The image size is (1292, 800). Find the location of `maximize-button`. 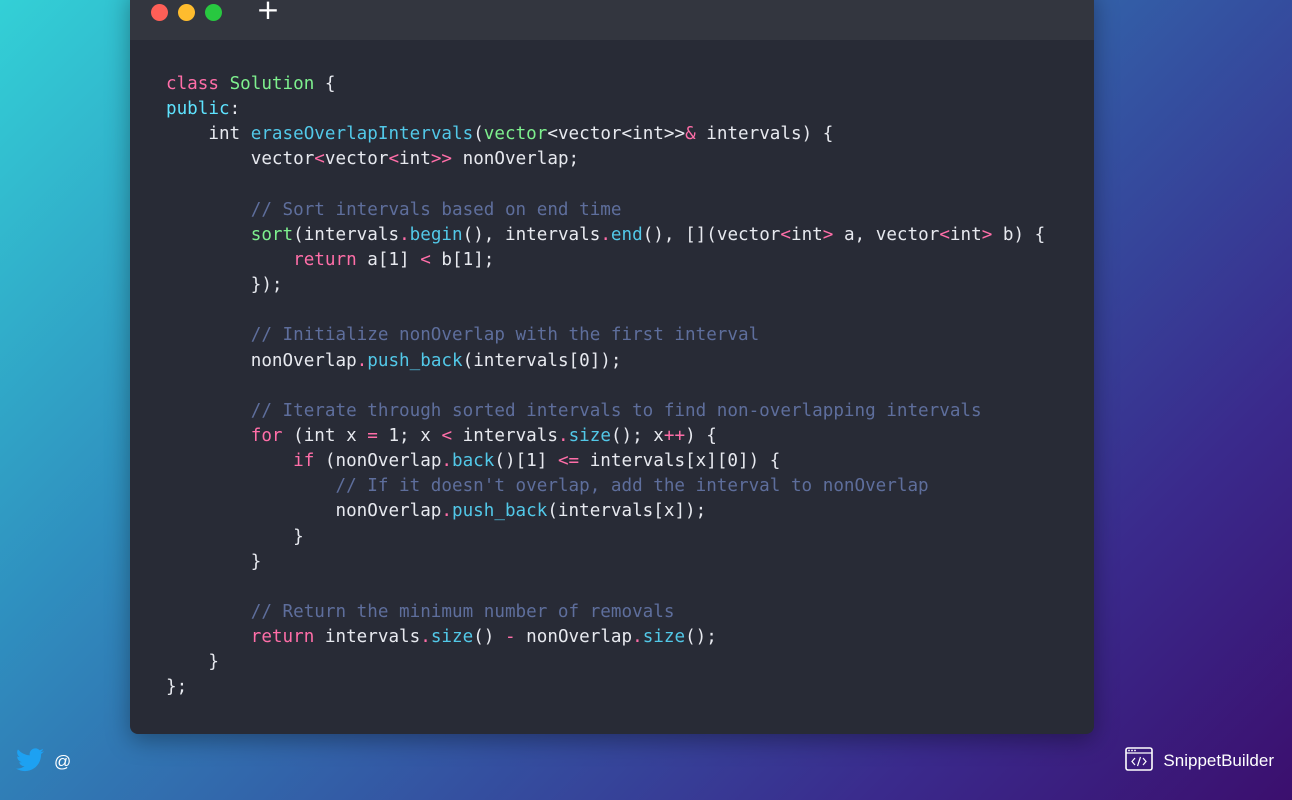

maximize-button is located at coordinates (213, 12).